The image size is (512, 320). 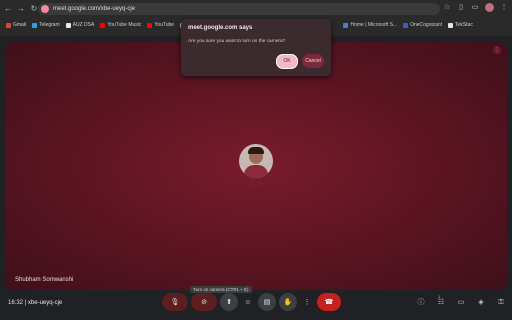 I want to click on avatar-shirt, so click(x=256, y=171).